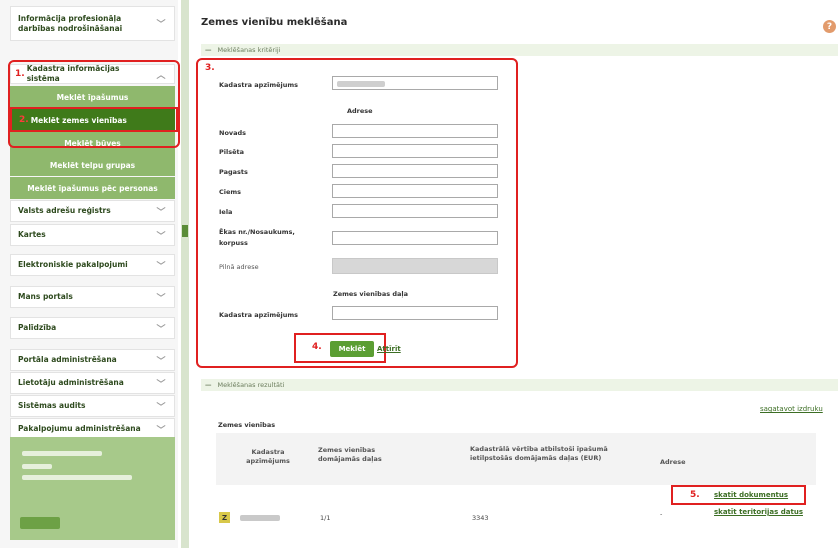 This screenshot has height=548, width=838. Describe the element at coordinates (247, 425) in the screenshot. I see `results-caption: Zemes vienības` at that location.